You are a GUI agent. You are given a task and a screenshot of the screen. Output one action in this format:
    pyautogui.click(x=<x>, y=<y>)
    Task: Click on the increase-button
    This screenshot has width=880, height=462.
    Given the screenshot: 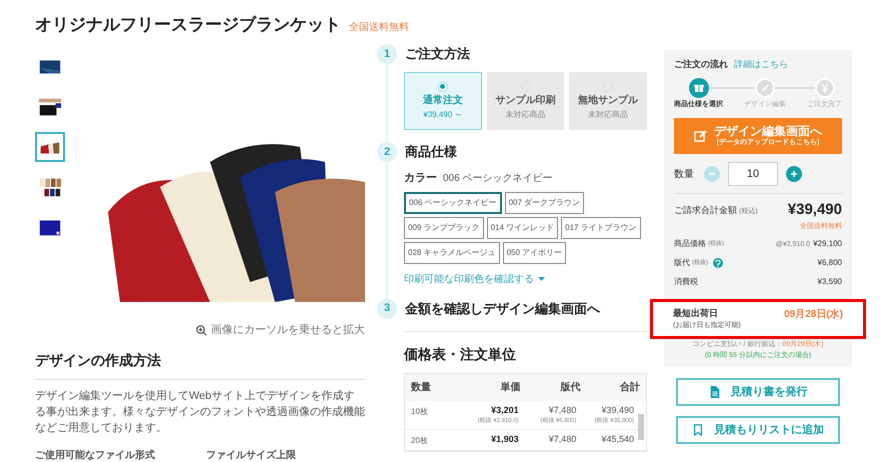 What is the action you would take?
    pyautogui.click(x=794, y=174)
    